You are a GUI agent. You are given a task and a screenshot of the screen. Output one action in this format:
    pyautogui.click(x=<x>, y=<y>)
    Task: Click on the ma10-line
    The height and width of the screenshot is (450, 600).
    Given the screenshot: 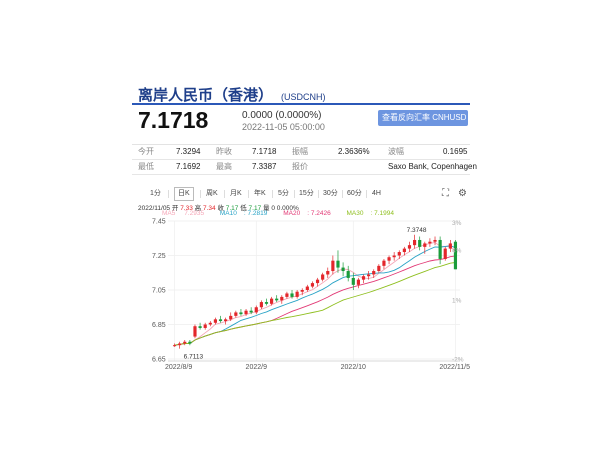 What is the action you would take?
    pyautogui.click(x=315, y=295)
    